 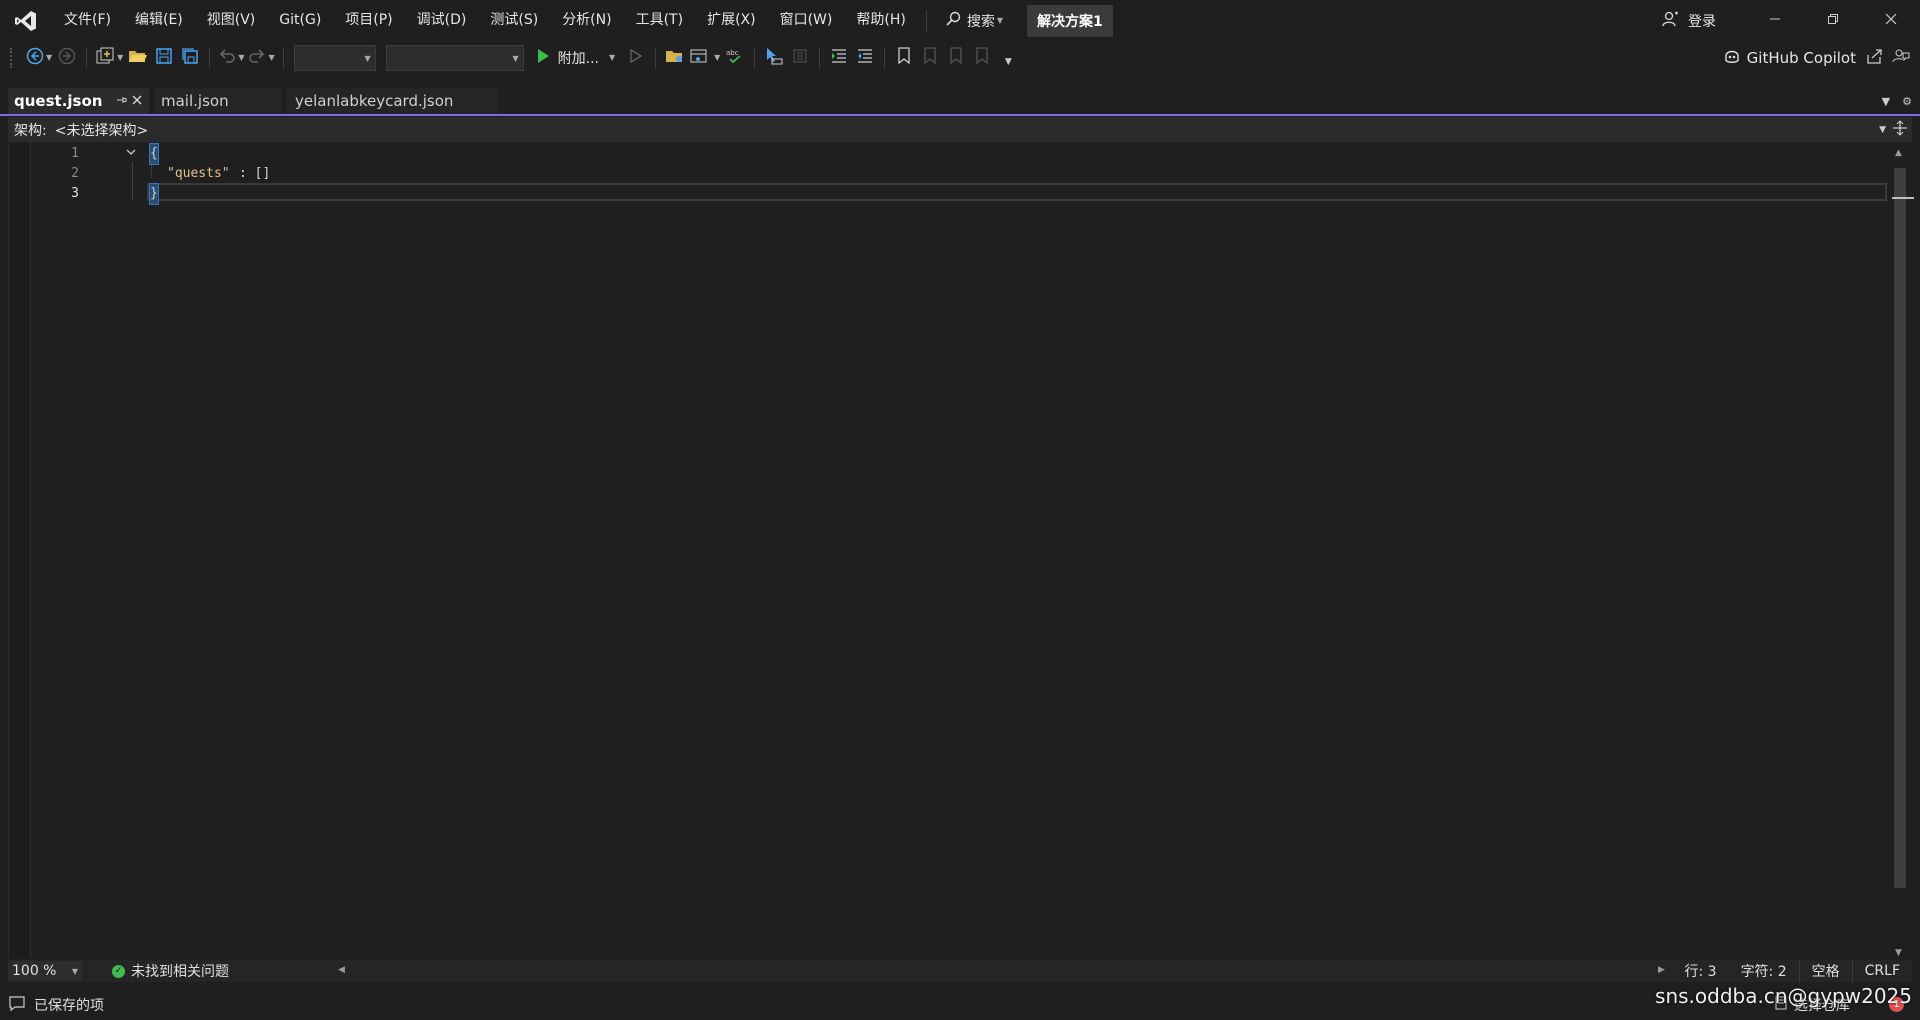 What do you see at coordinates (675, 58) in the screenshot?
I see `open-folder-button` at bounding box center [675, 58].